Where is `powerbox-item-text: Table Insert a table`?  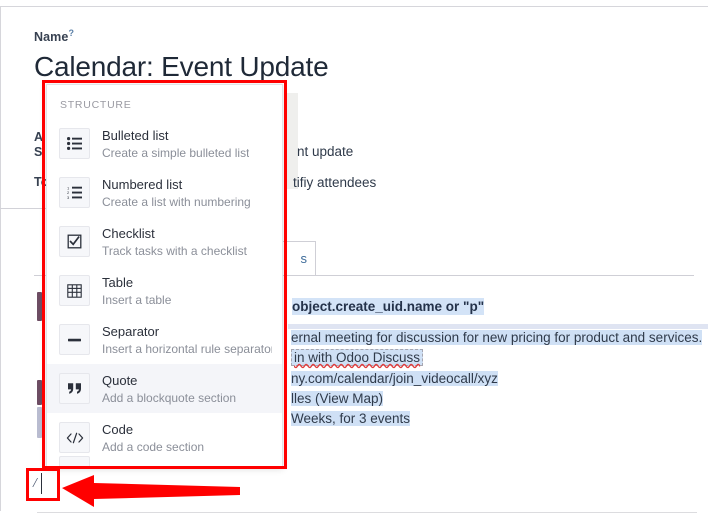 powerbox-item-text: Table Insert a table is located at coordinates (136, 291).